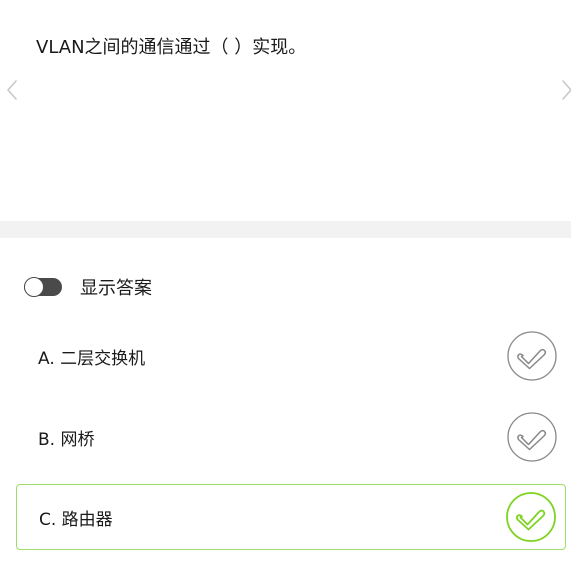 This screenshot has width=571, height=568. What do you see at coordinates (566, 90) in the screenshot?
I see `chevron-right-icon` at bounding box center [566, 90].